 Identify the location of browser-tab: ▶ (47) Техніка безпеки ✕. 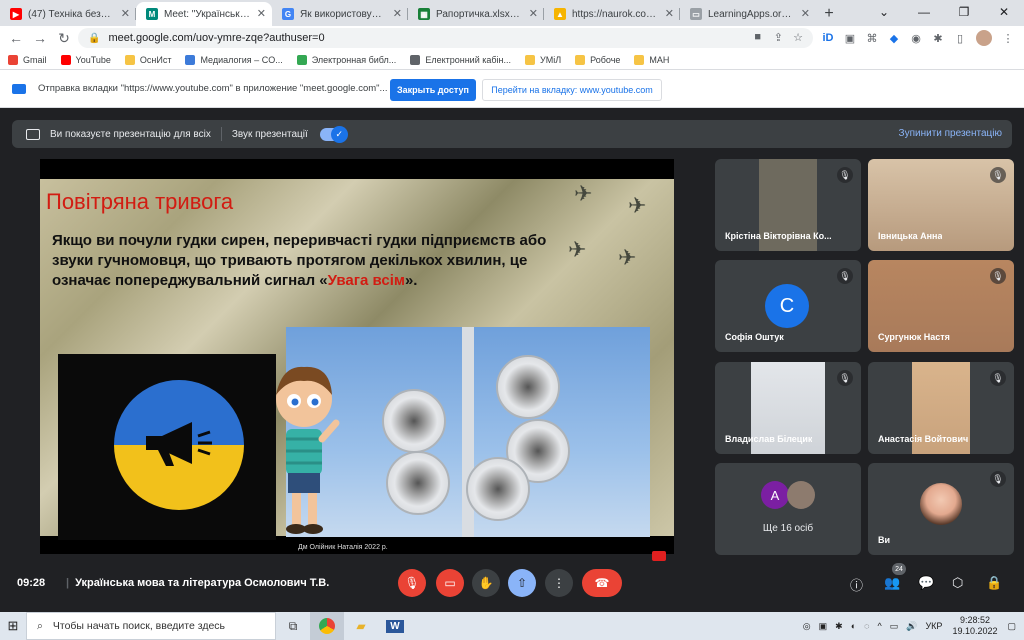
(68, 14).